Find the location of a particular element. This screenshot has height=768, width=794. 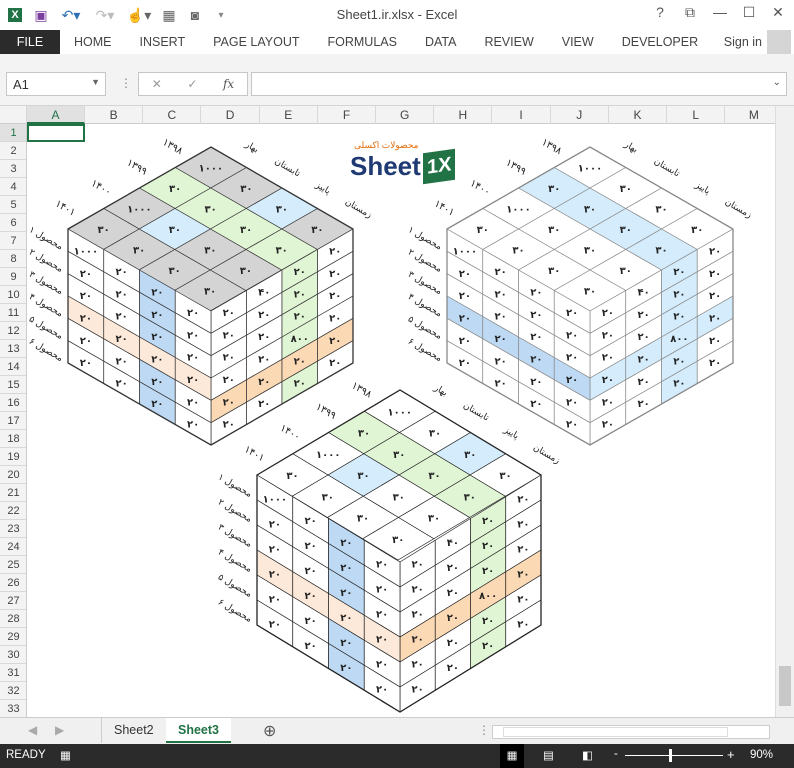

row-header-30: 30 is located at coordinates (13, 655).